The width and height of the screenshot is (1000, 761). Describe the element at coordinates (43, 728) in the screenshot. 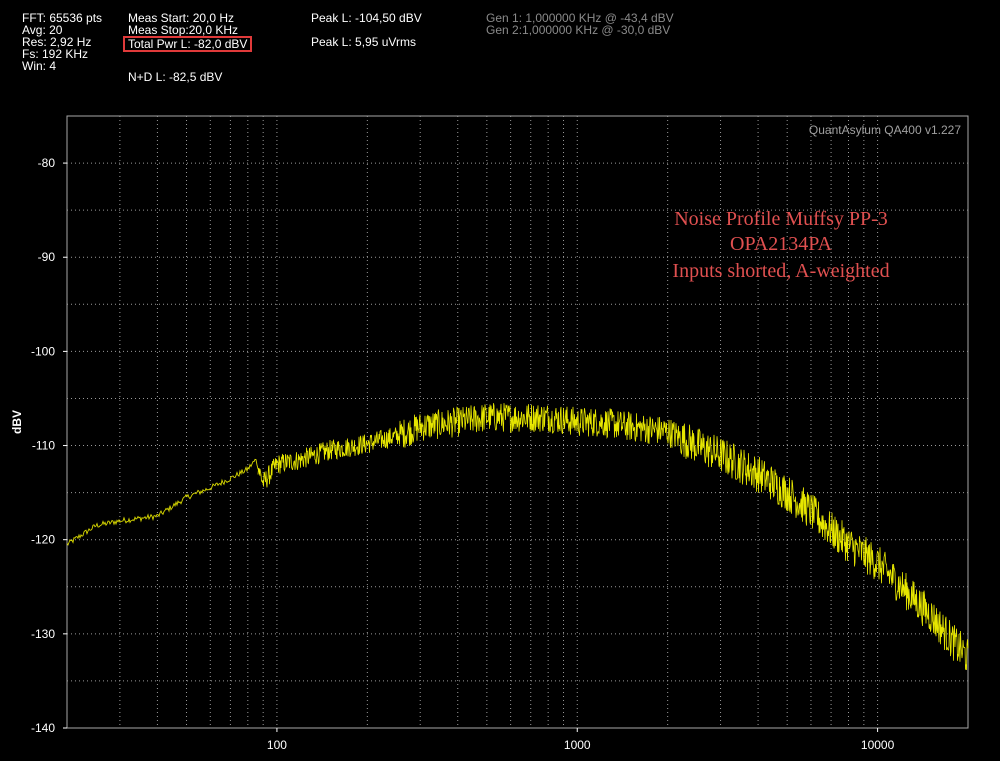

I see `y-tick-label: -140` at that location.